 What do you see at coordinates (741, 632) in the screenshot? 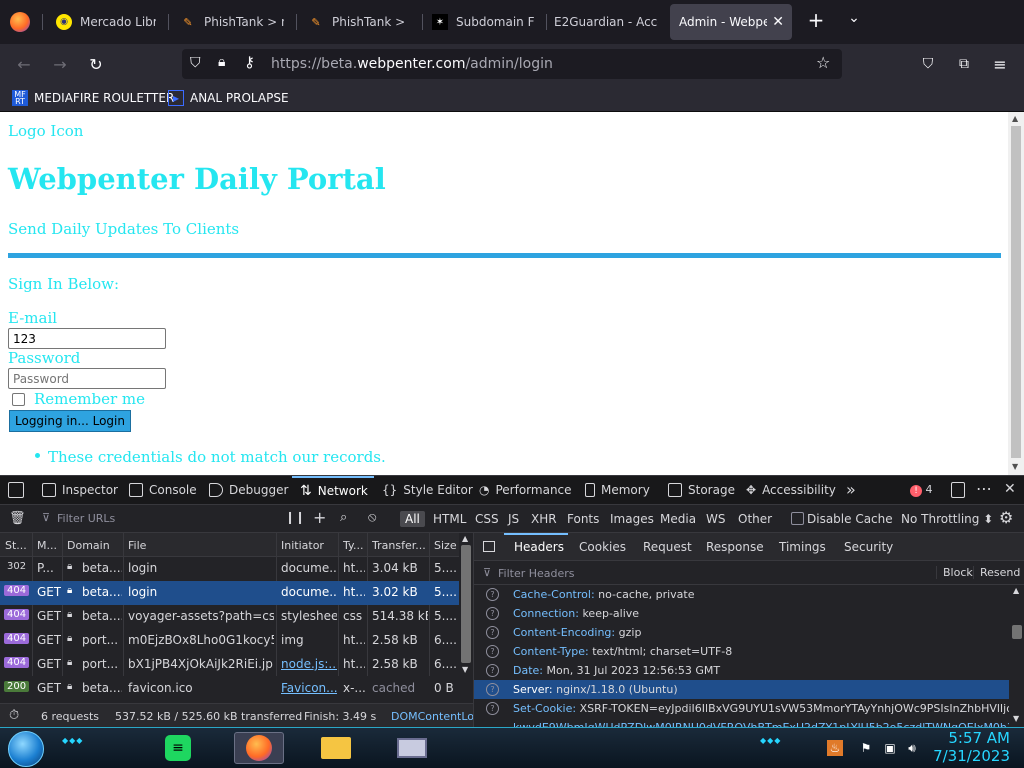
I see `header-row: ? Content-Encoding: gzip` at bounding box center [741, 632].